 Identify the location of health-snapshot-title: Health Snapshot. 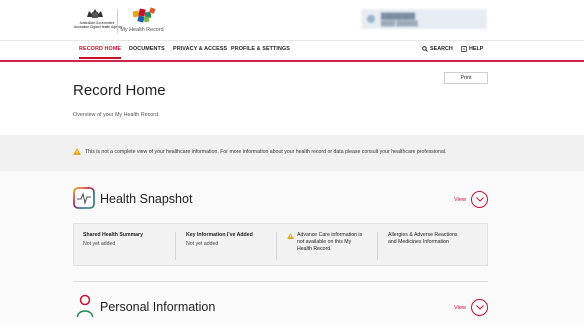
(146, 199).